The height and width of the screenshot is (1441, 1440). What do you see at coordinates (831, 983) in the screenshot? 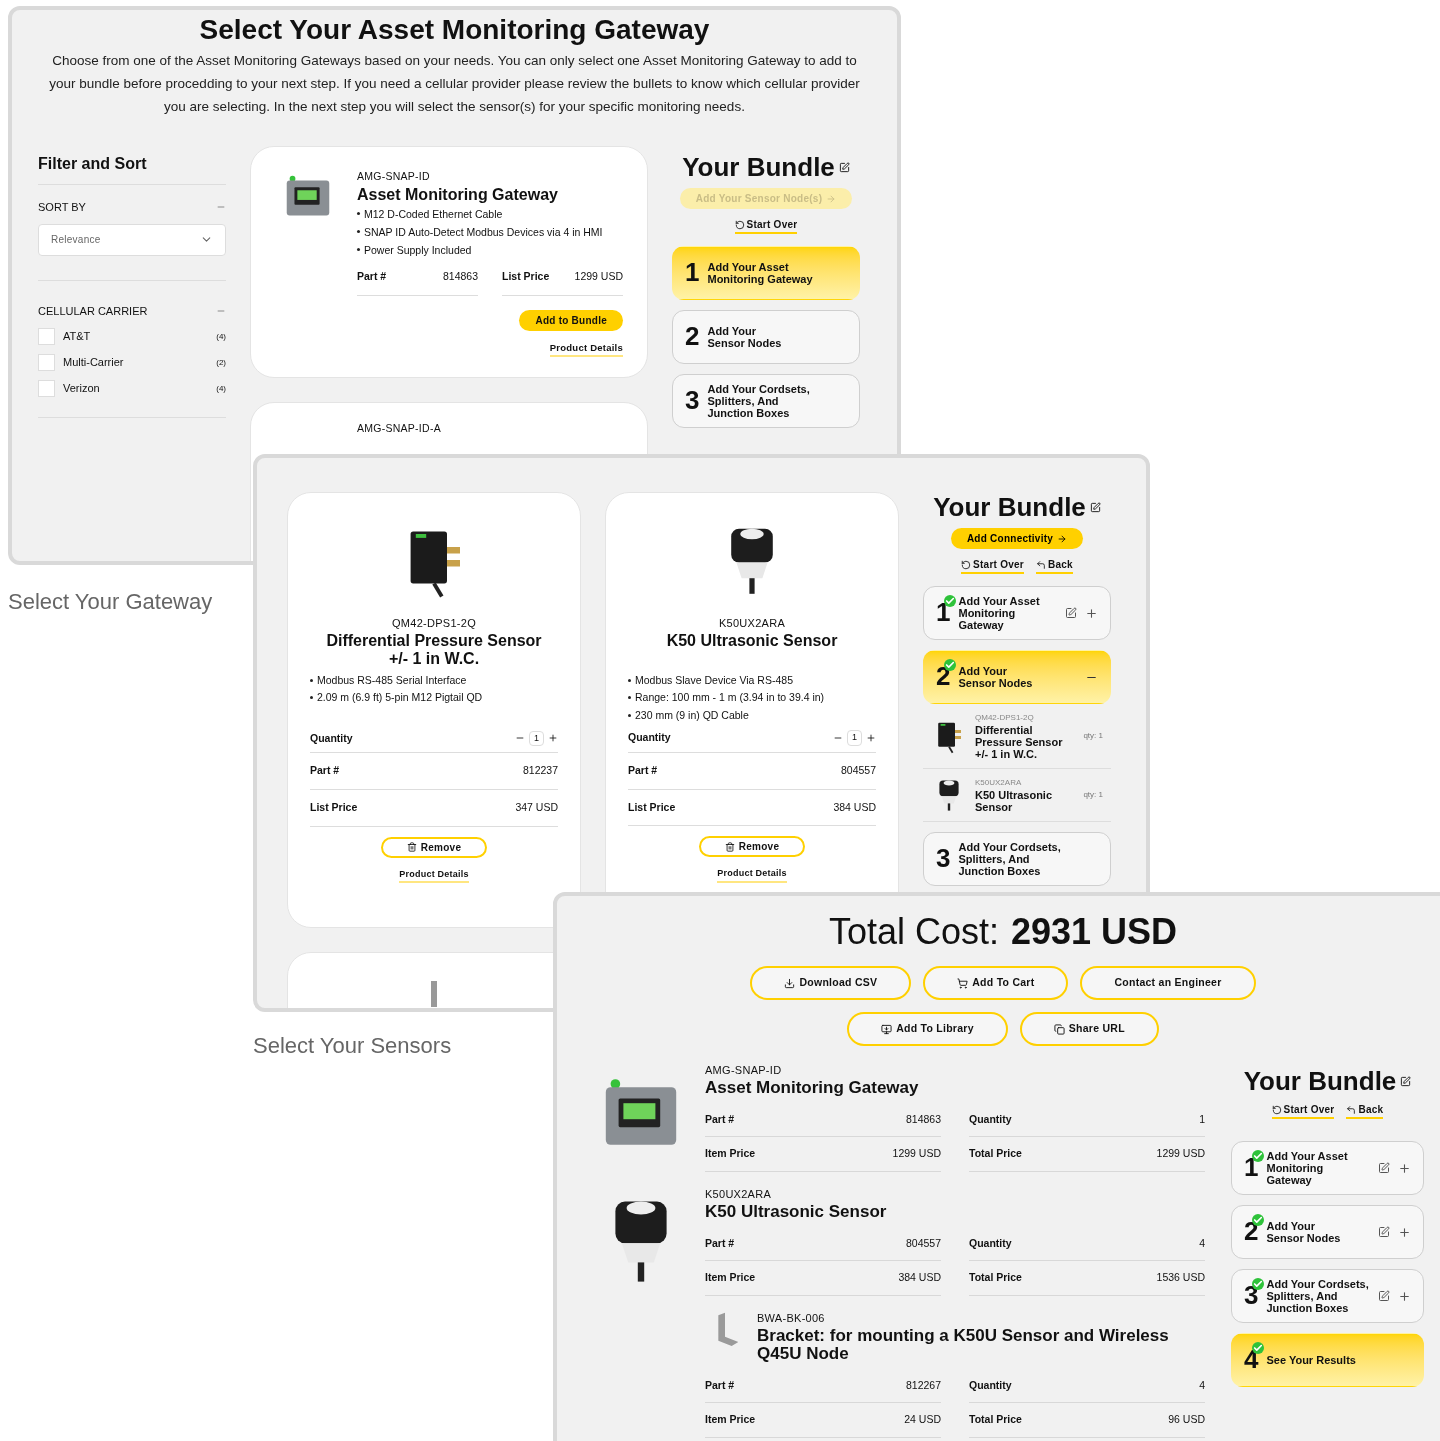
I see `action-button: Download CSV` at bounding box center [831, 983].